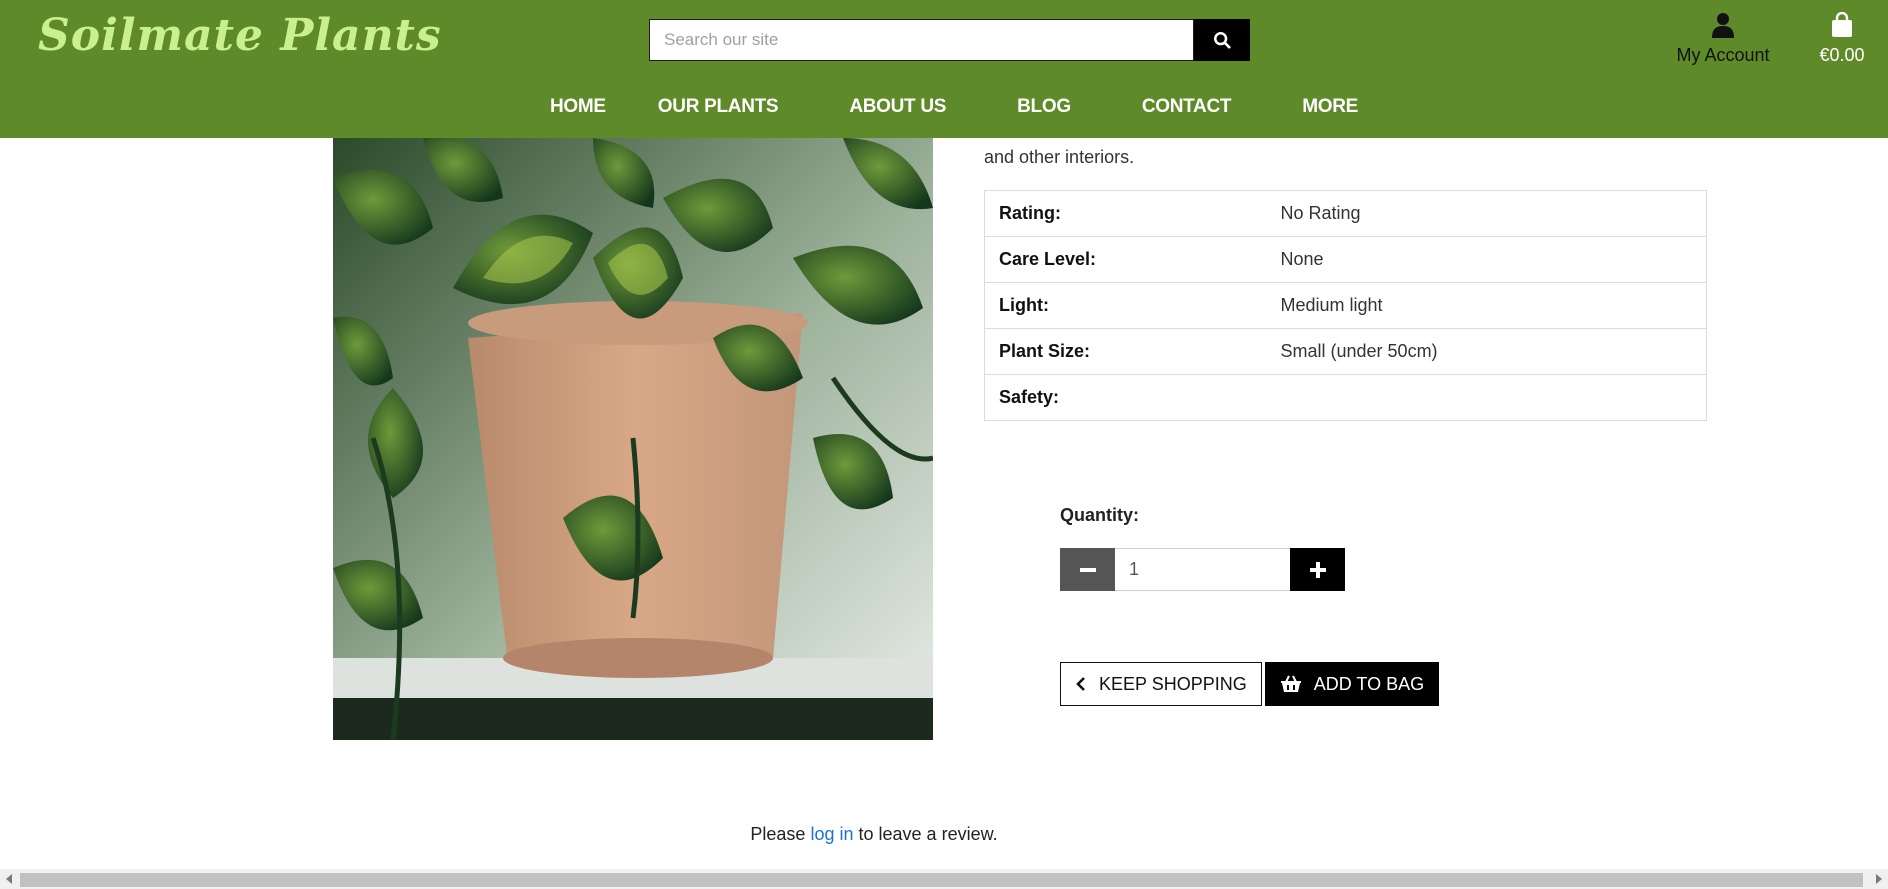 This screenshot has height=889, width=1888. I want to click on add-to-bag-button: ADD TO BAG, so click(1352, 684).